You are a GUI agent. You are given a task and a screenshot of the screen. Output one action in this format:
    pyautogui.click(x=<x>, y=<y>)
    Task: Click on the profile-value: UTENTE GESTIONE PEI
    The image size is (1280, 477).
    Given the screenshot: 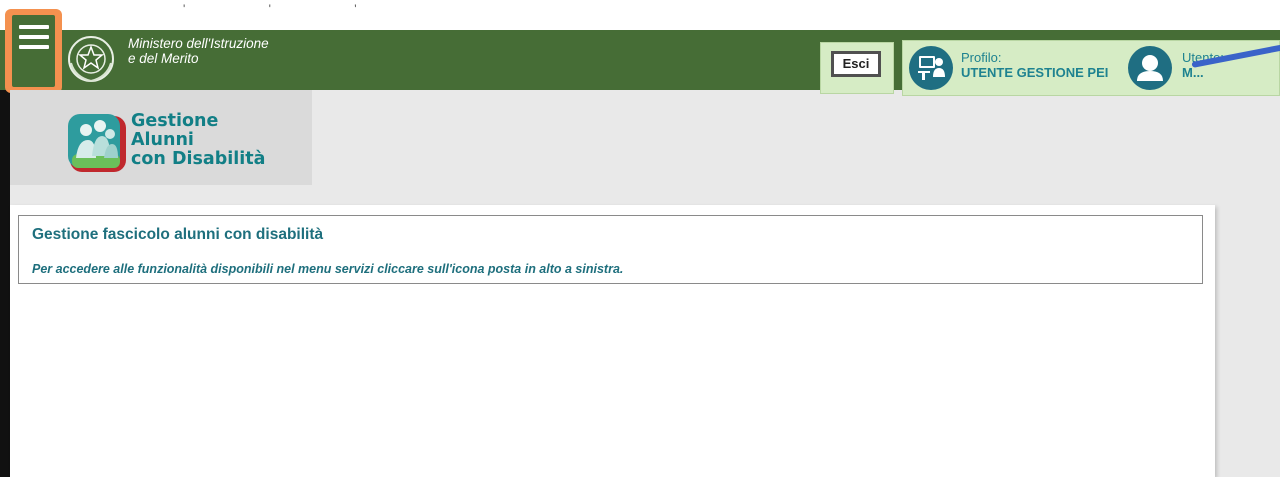 What is the action you would take?
    pyautogui.click(x=1035, y=72)
    